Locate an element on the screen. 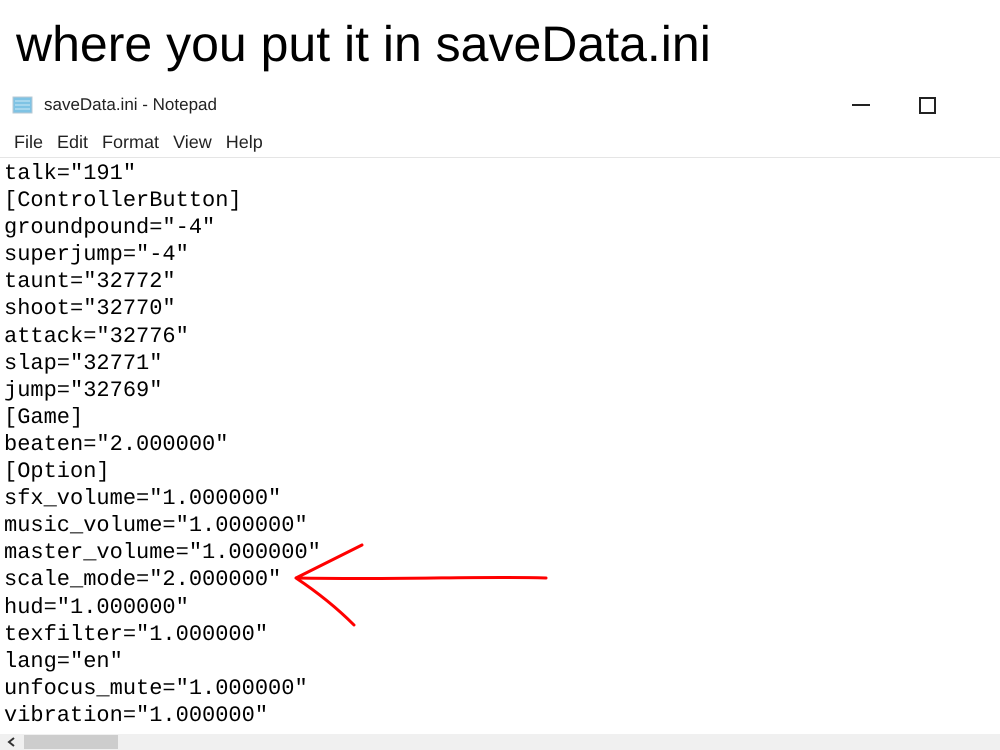  slide-title: where you put it in saveData.ini is located at coordinates (363, 44).